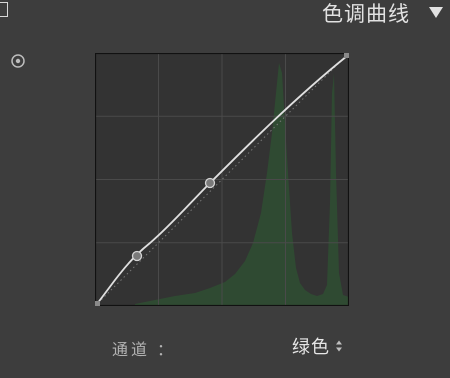  Describe the element at coordinates (346, 55) in the screenshot. I see `curve-point-white` at that location.